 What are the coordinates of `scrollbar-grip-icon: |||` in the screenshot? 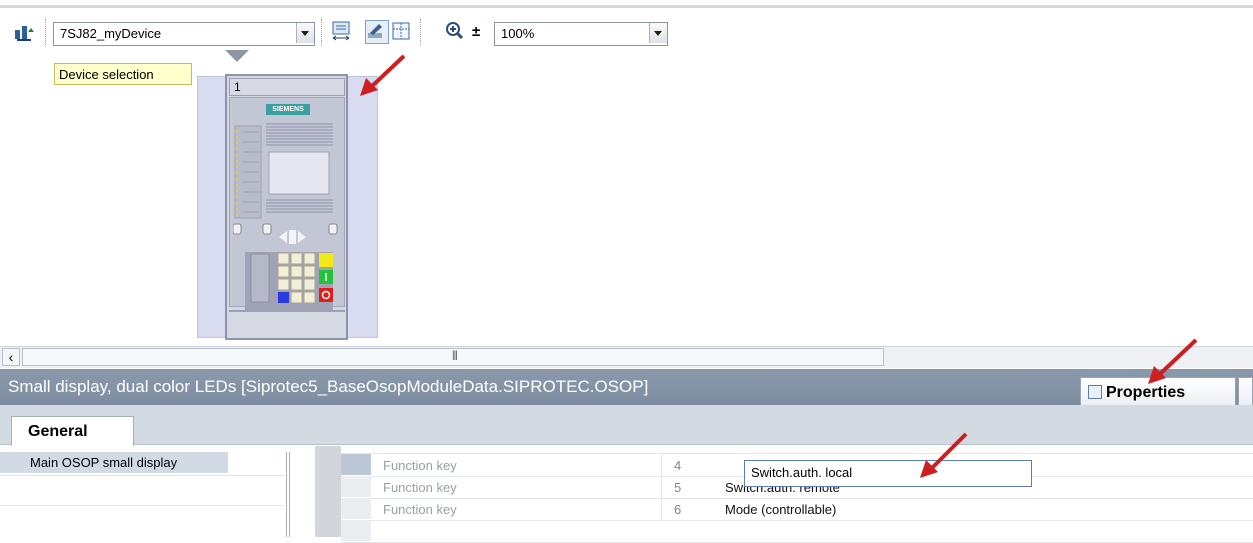 It's located at (455, 355).